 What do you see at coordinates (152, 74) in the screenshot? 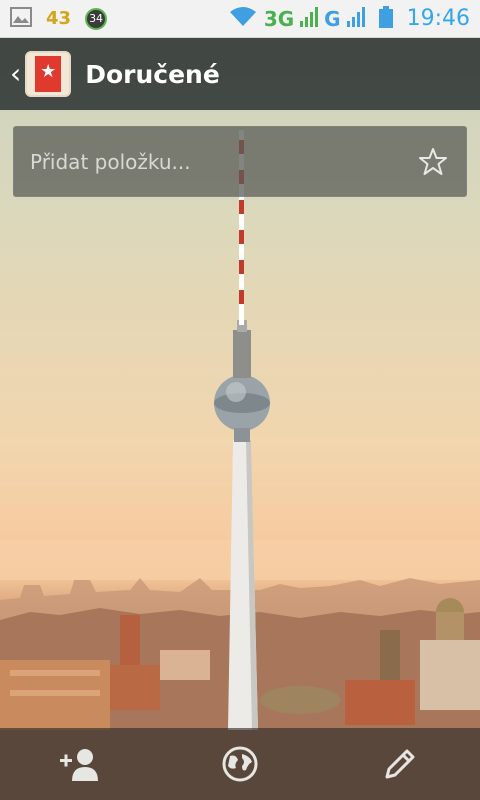
I see `page-title: Doručené` at bounding box center [152, 74].